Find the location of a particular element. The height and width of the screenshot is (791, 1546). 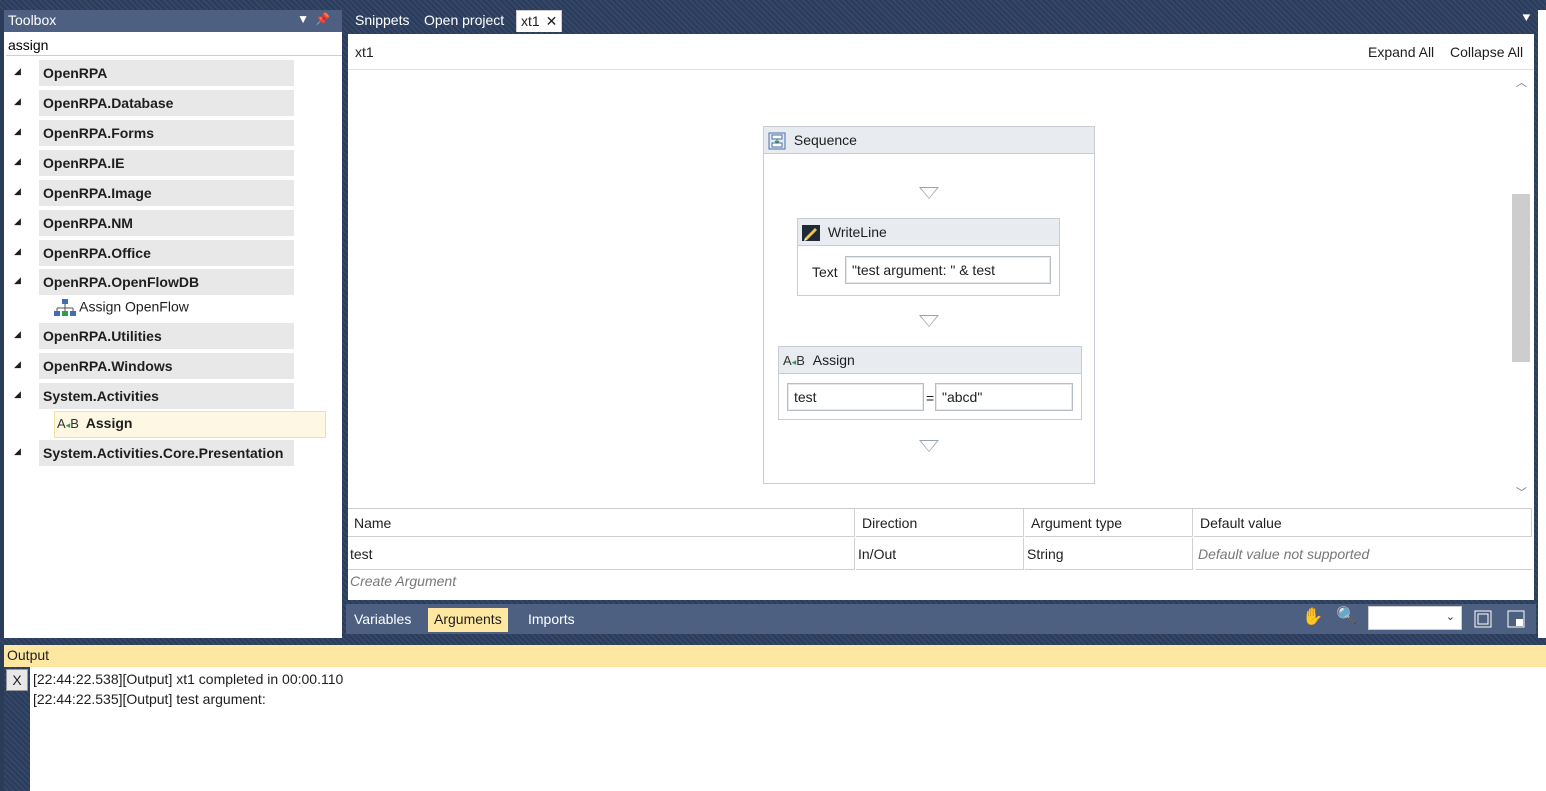

tab-xt1: xt1 ✕ is located at coordinates (539, 21).